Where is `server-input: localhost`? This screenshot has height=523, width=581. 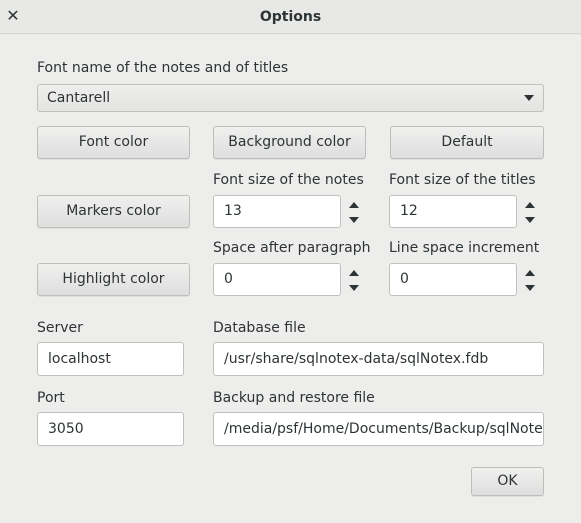
server-input: localhost is located at coordinates (110, 359).